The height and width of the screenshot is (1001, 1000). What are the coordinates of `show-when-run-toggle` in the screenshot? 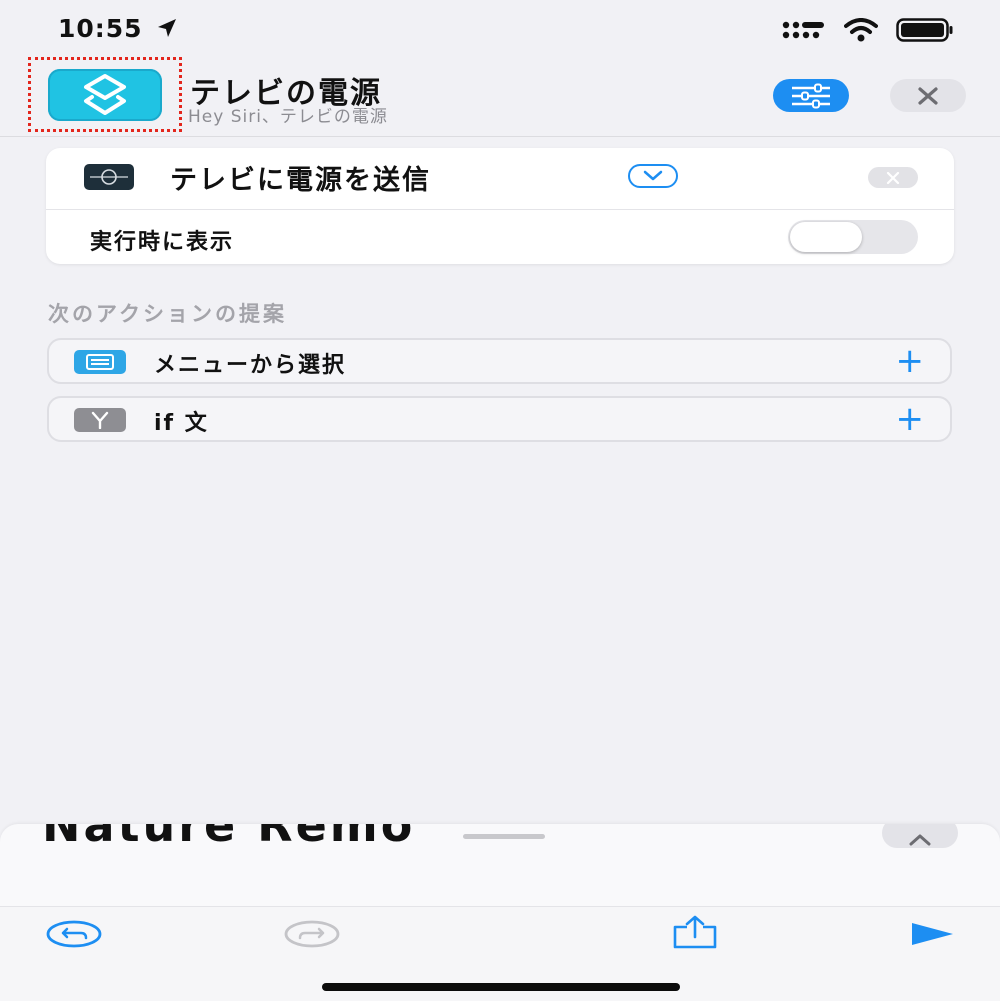 It's located at (853, 237).